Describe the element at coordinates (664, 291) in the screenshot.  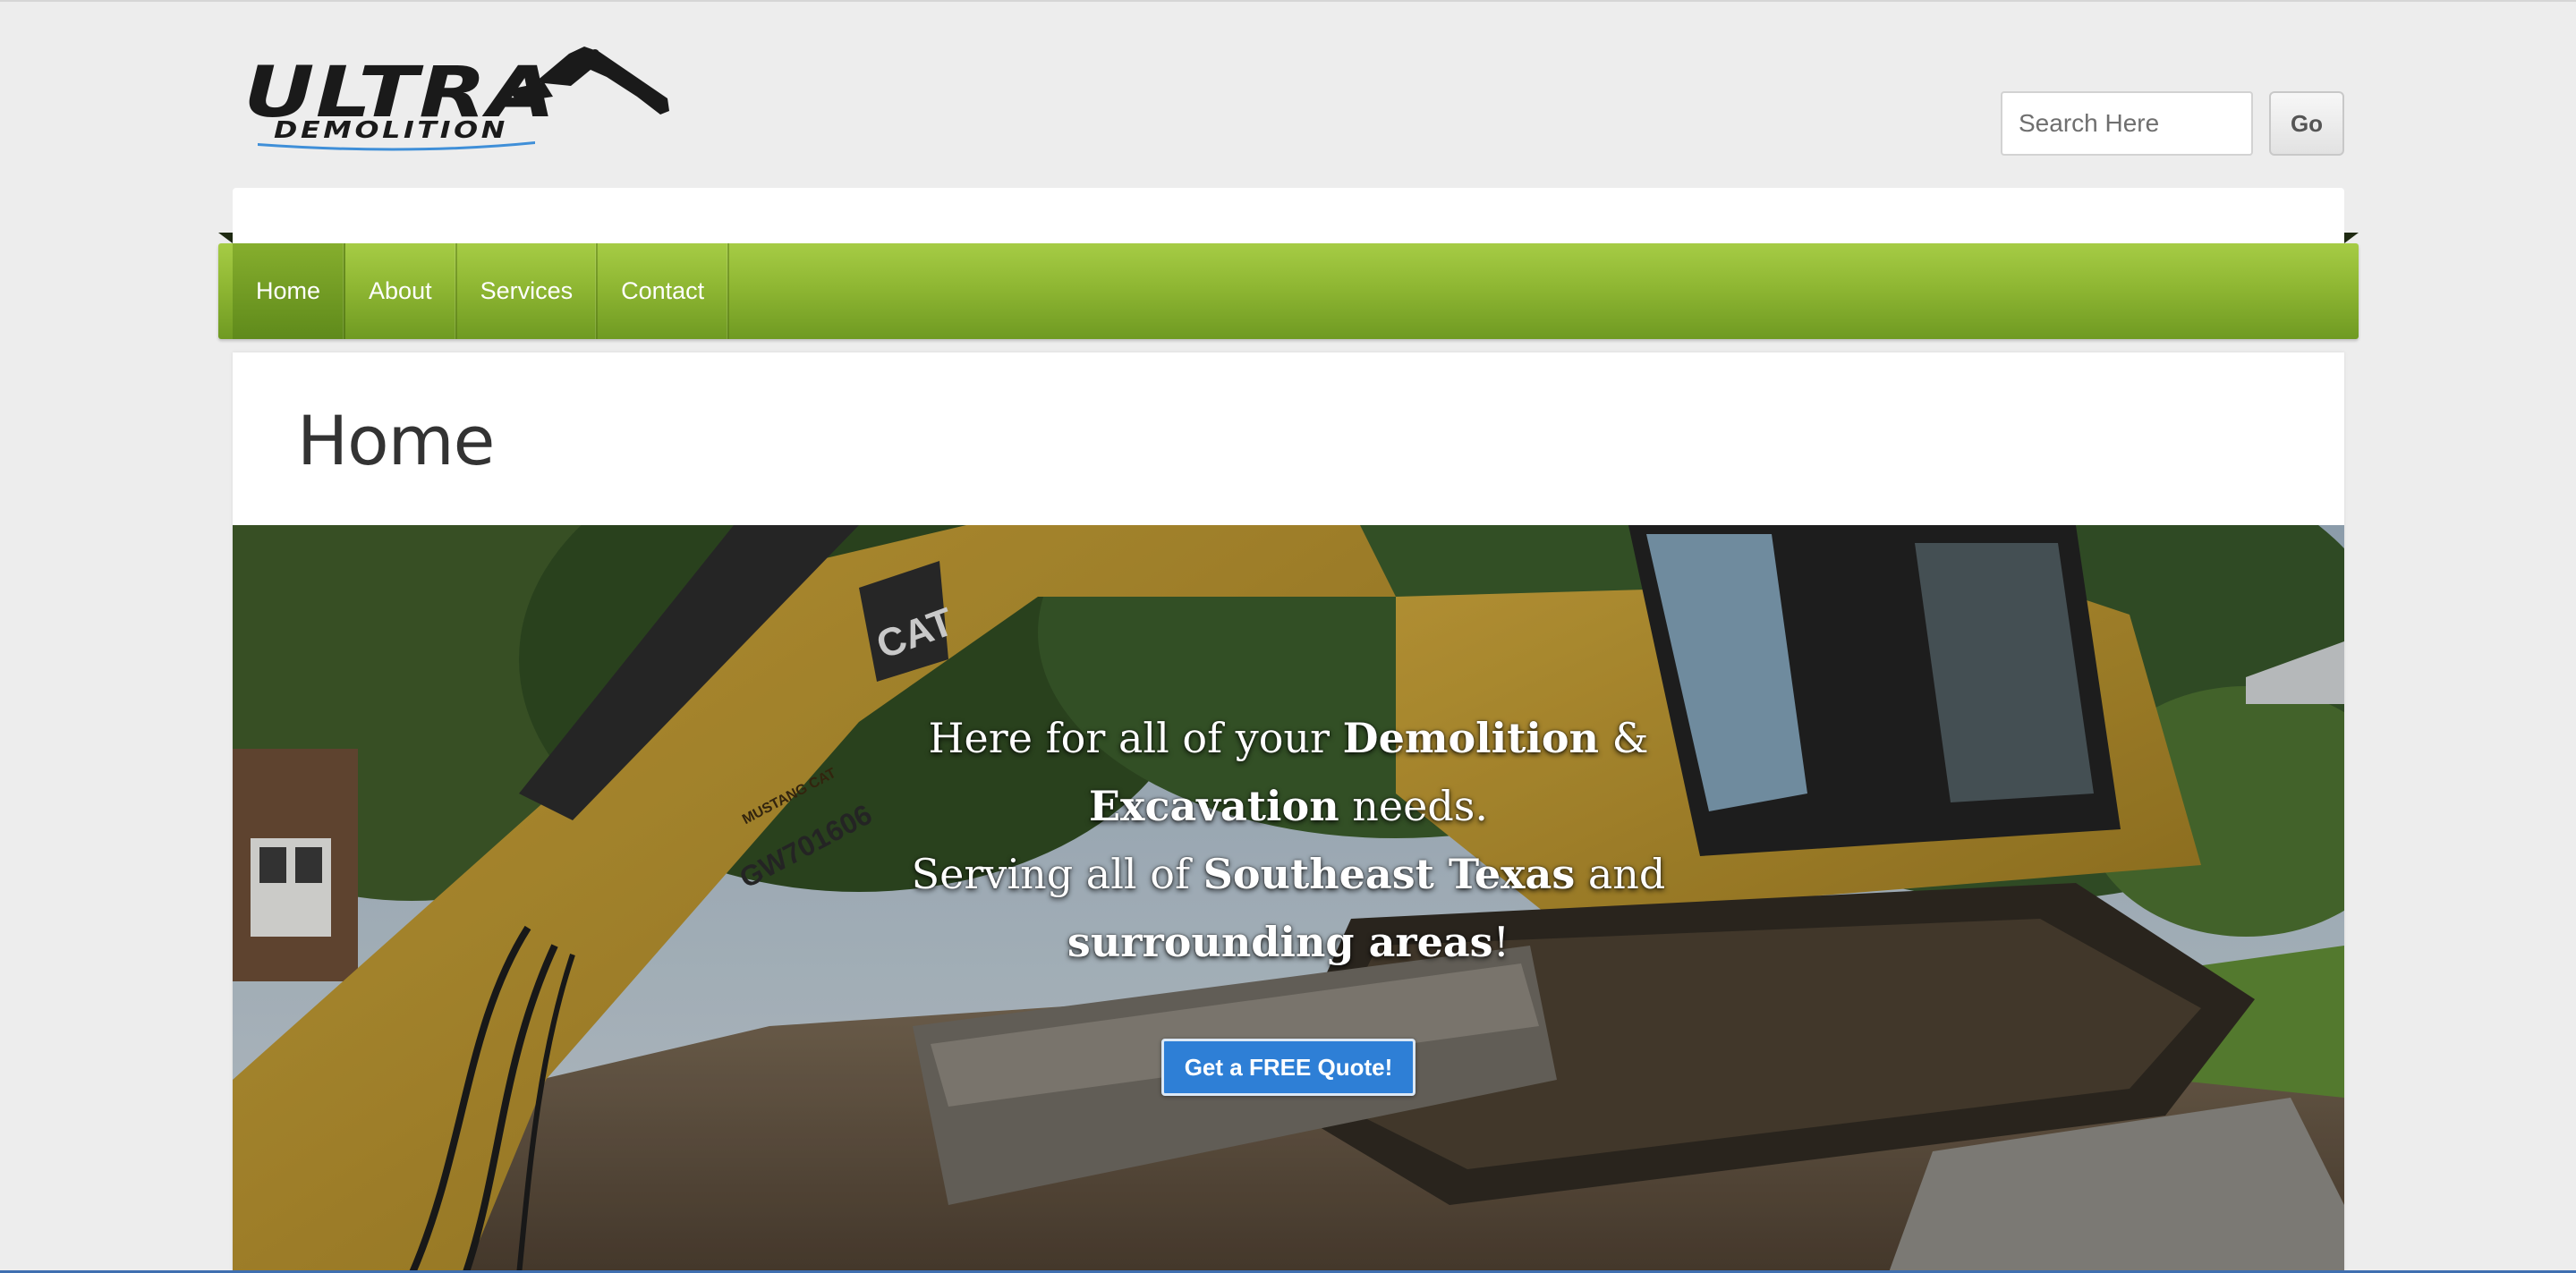
I see `nav-item-contact: Contact` at that location.